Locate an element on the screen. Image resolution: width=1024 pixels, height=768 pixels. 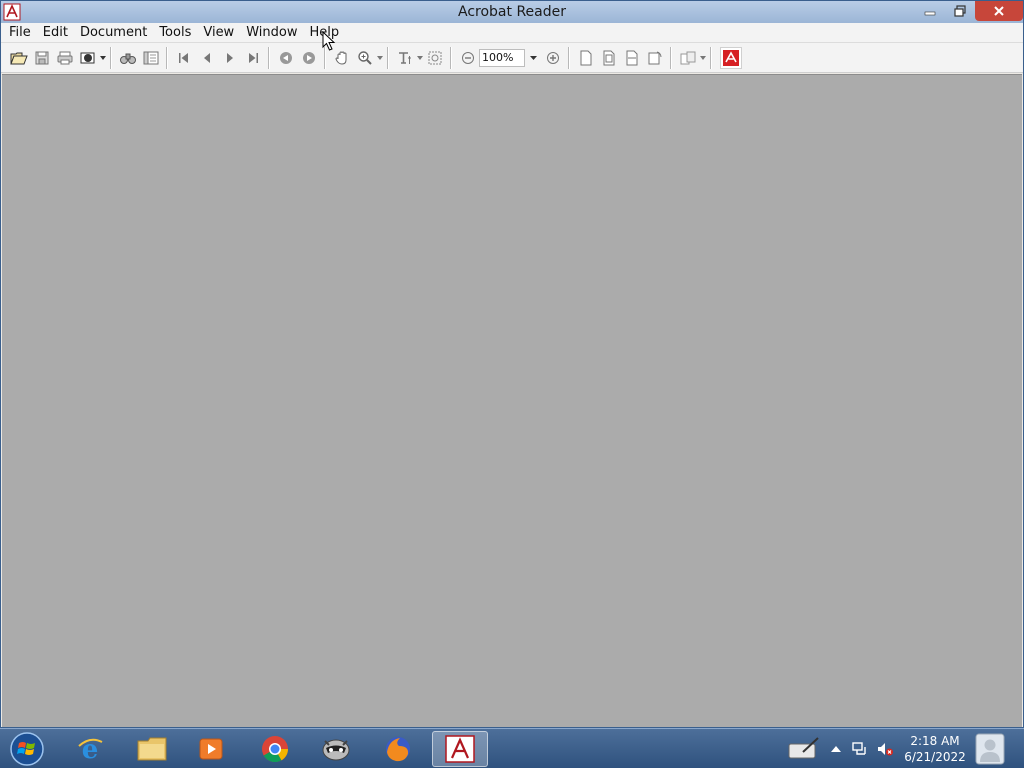
save-button is located at coordinates (41, 58).